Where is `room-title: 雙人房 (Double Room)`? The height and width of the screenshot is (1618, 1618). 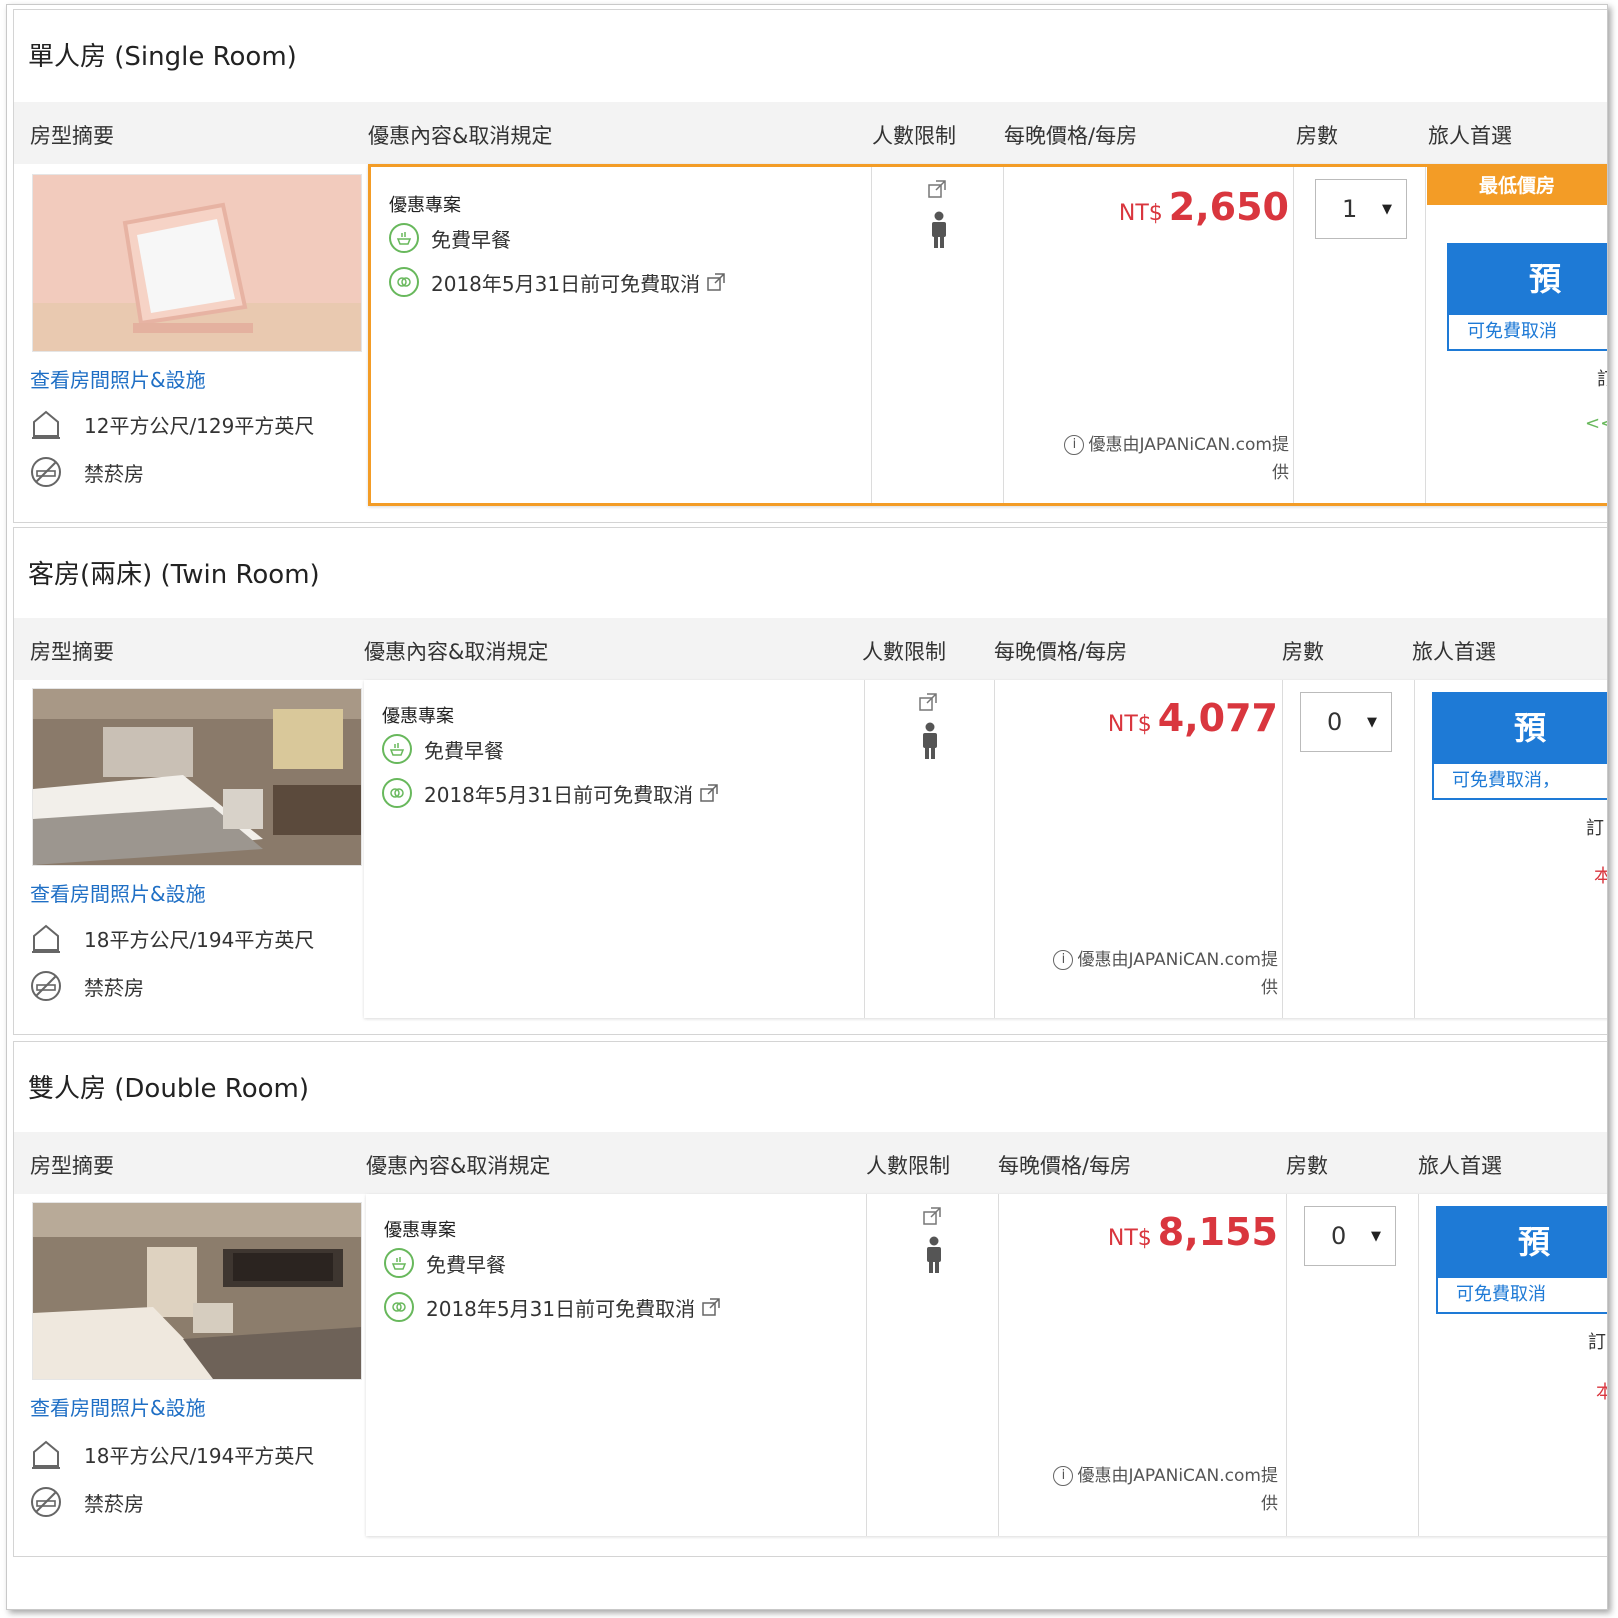 room-title: 雙人房 (Double Room) is located at coordinates (168, 1089).